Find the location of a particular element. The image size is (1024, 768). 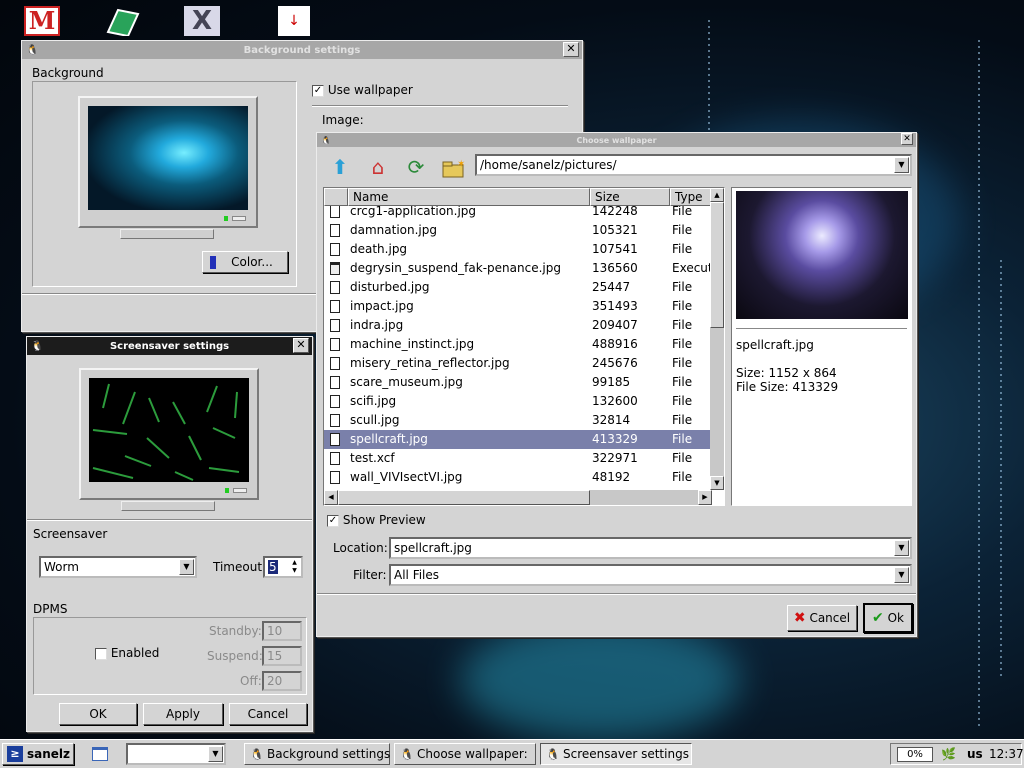

file-row: misery_retina_reflector.jpg 245676 File is located at coordinates (518, 363).